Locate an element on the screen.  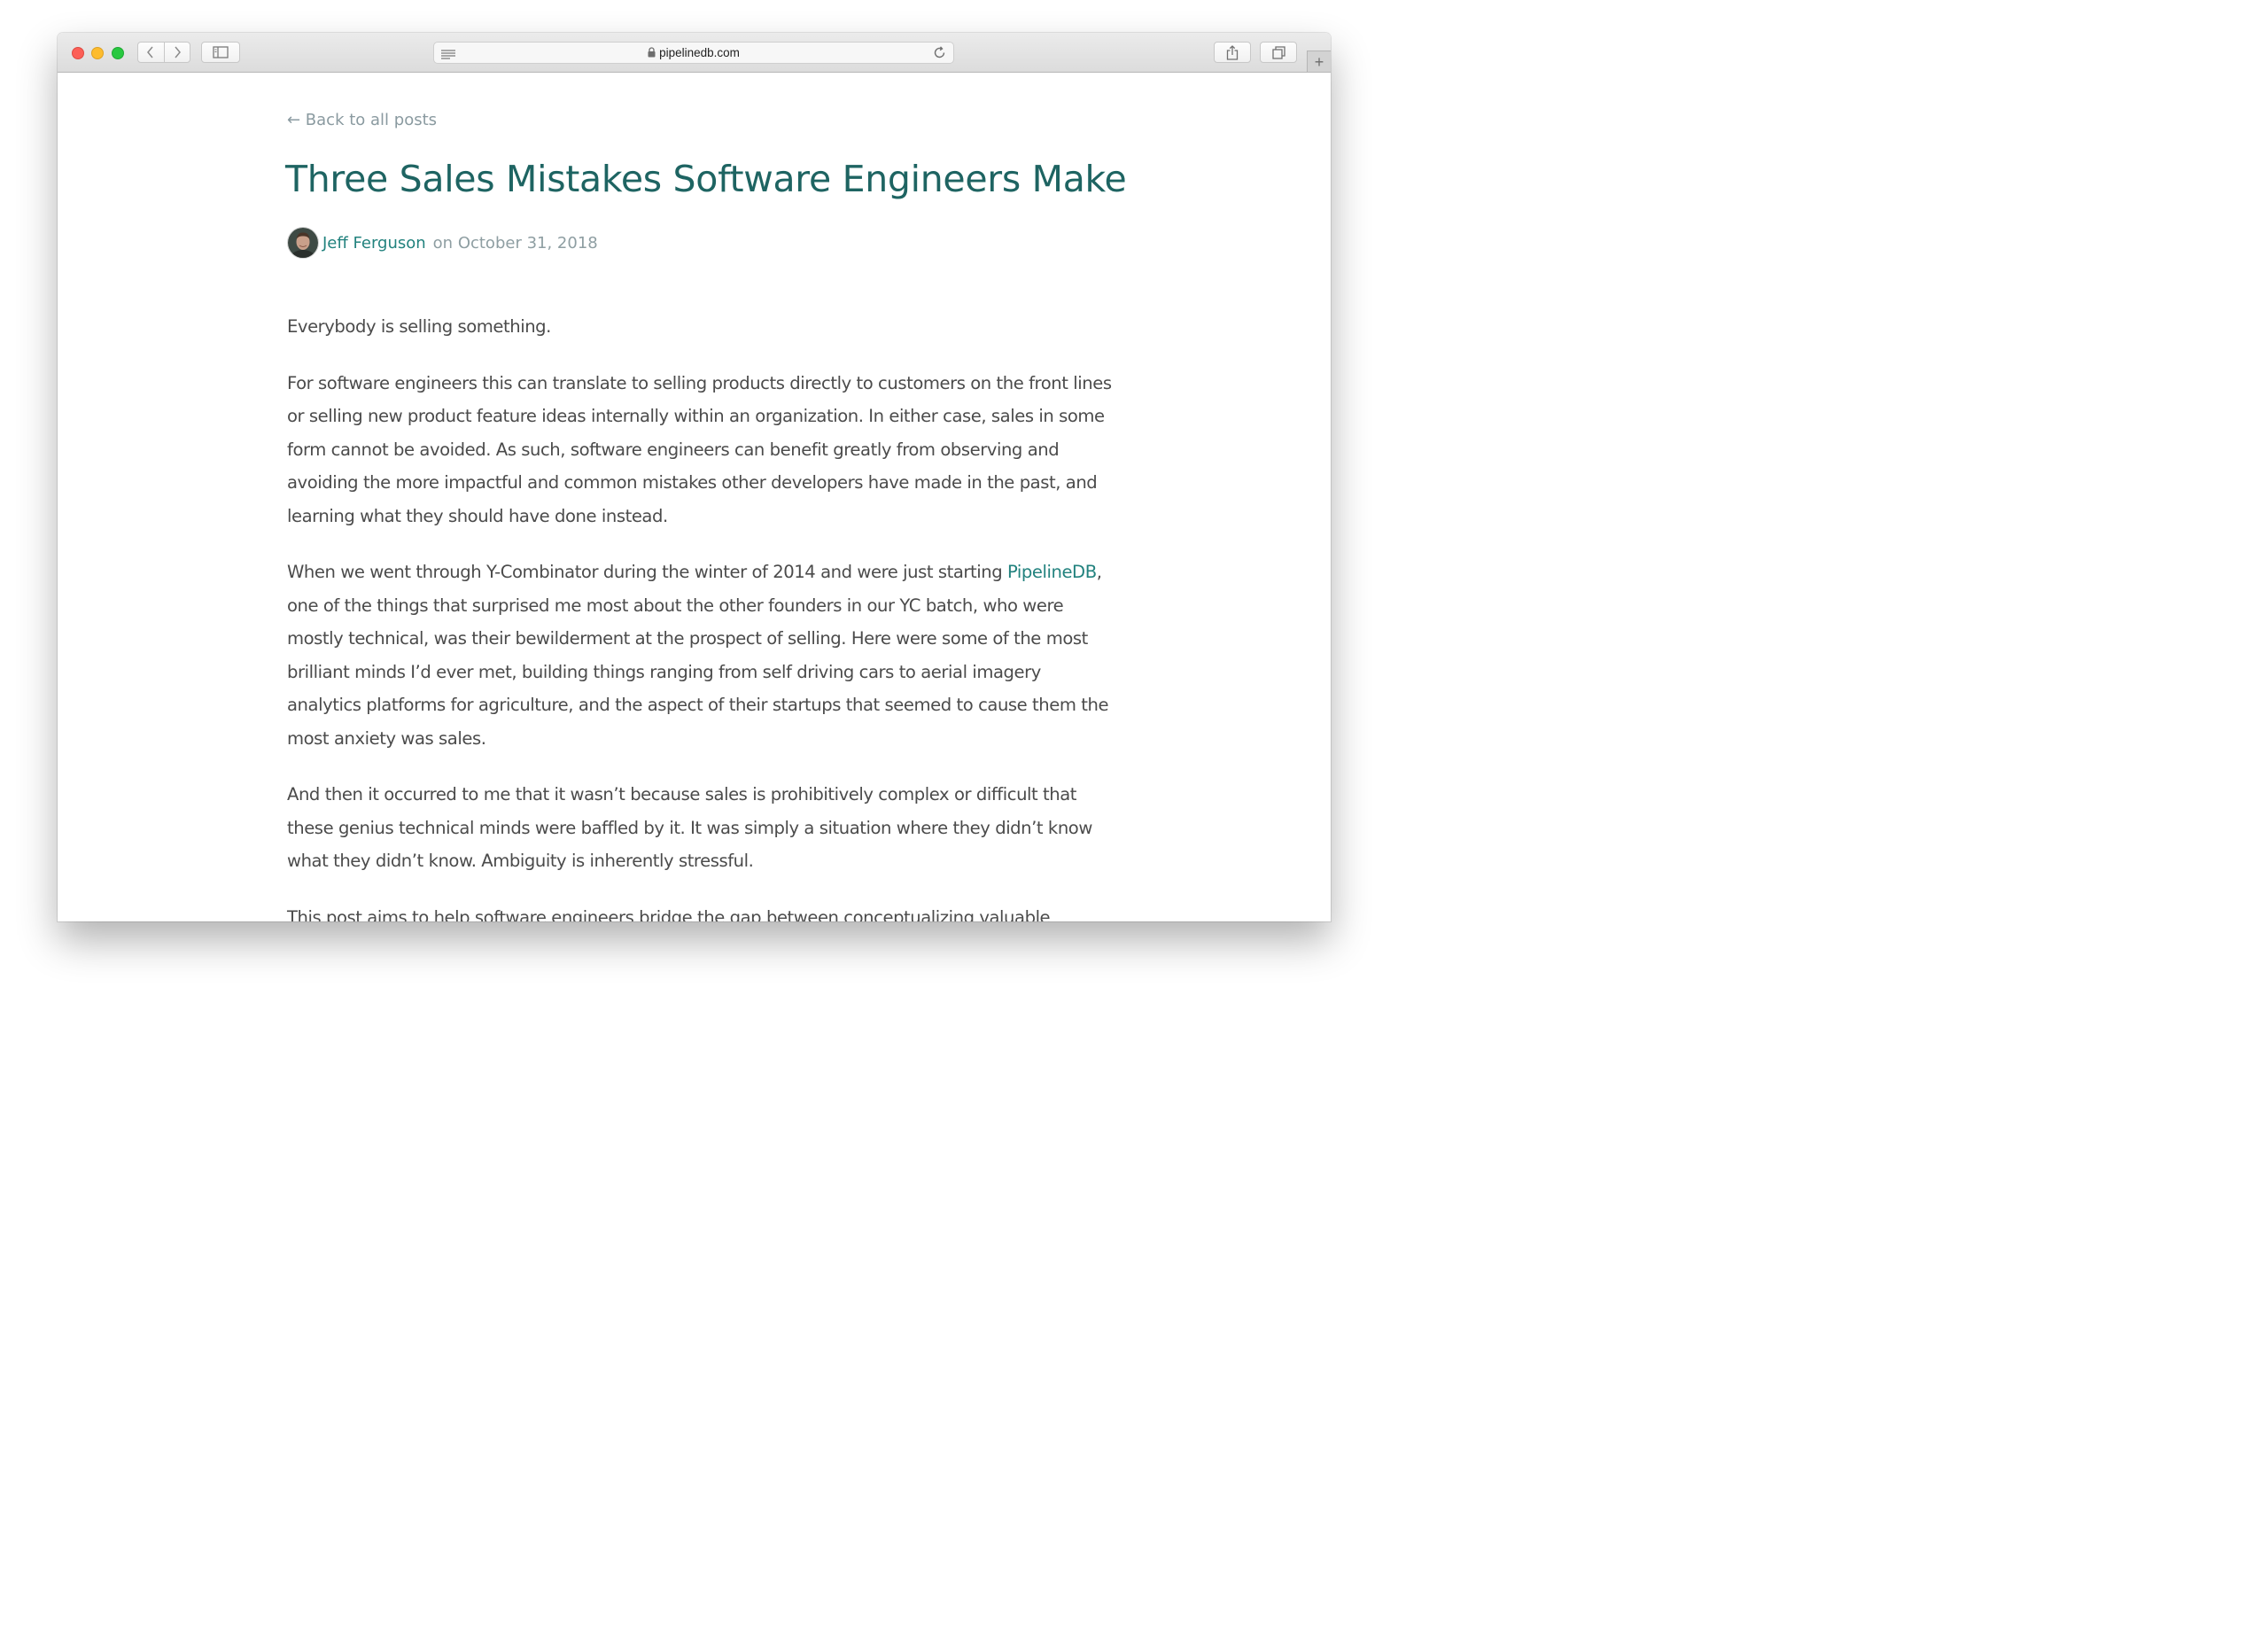
address-bar: pipelinedb.com is located at coordinates (693, 53).